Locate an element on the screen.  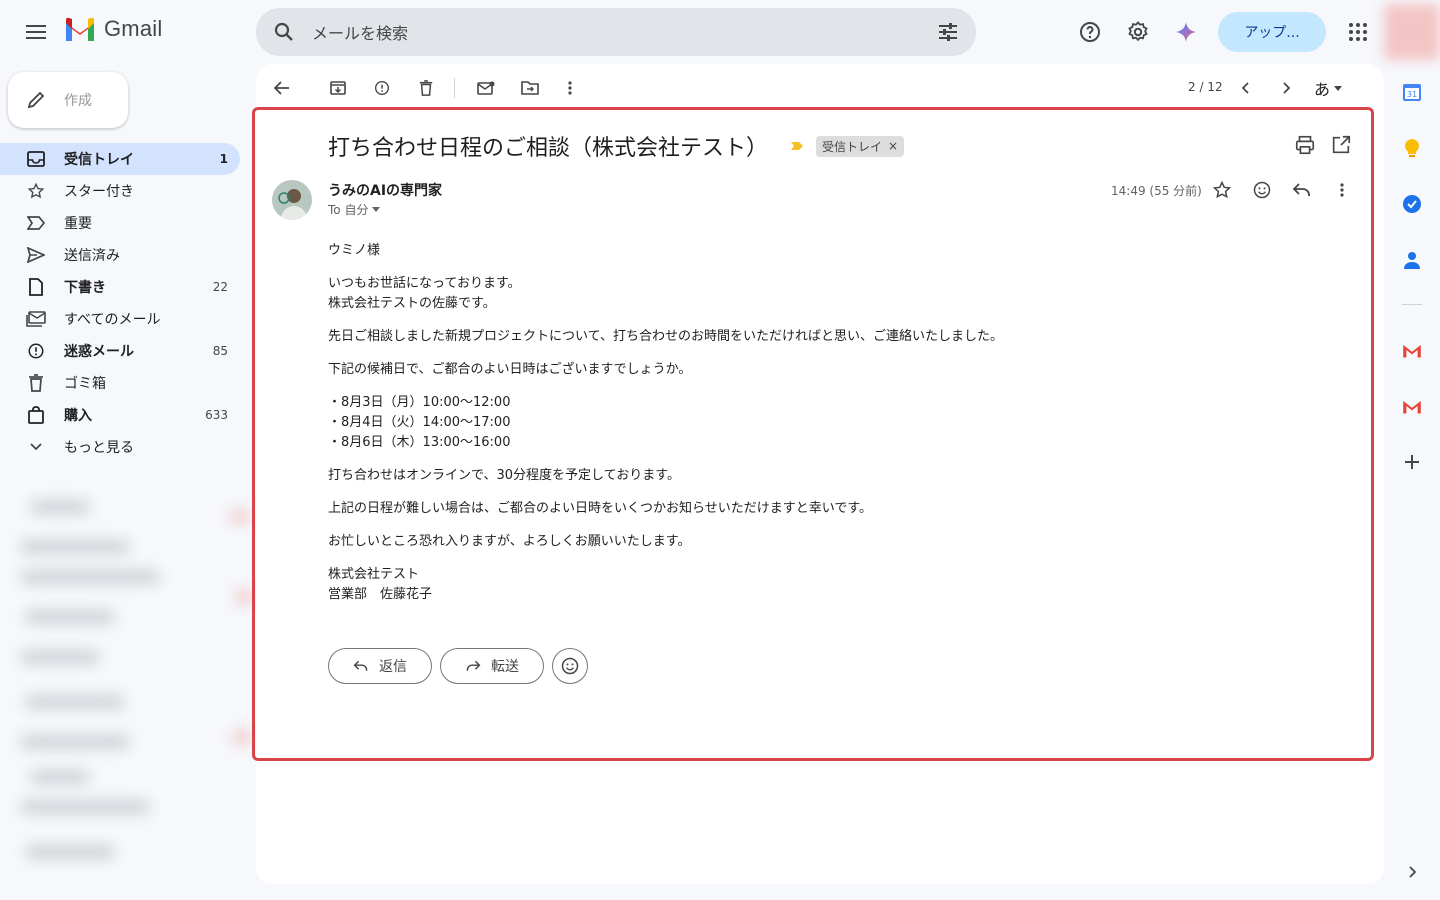
keep-icon is located at coordinates (1412, 148).